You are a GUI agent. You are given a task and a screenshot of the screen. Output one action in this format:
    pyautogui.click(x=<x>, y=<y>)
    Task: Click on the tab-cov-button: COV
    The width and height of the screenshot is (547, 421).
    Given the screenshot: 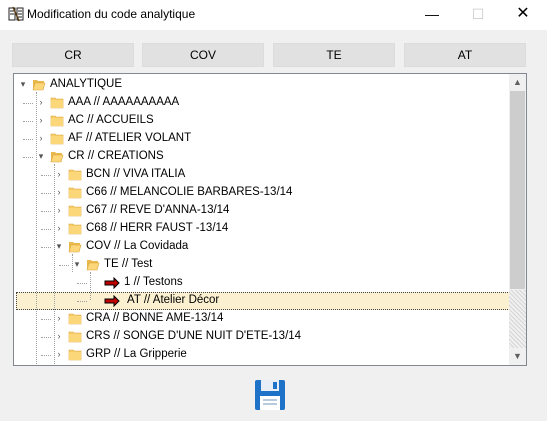 What is the action you would take?
    pyautogui.click(x=203, y=55)
    